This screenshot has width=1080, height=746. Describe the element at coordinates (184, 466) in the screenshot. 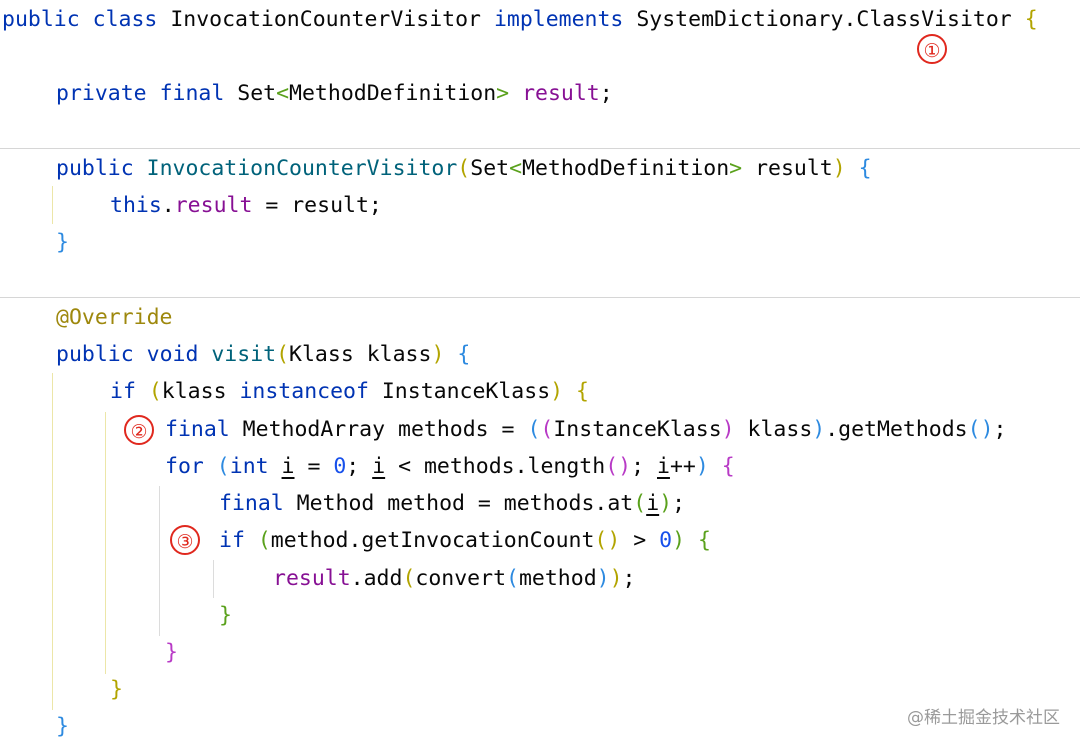

I see `keyword-for: for` at that location.